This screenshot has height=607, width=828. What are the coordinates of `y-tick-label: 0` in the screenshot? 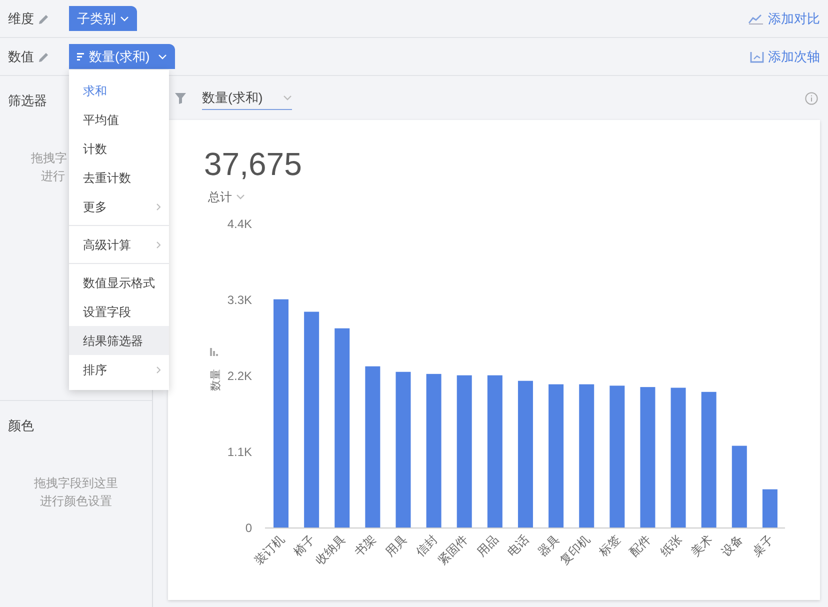 It's located at (248, 528).